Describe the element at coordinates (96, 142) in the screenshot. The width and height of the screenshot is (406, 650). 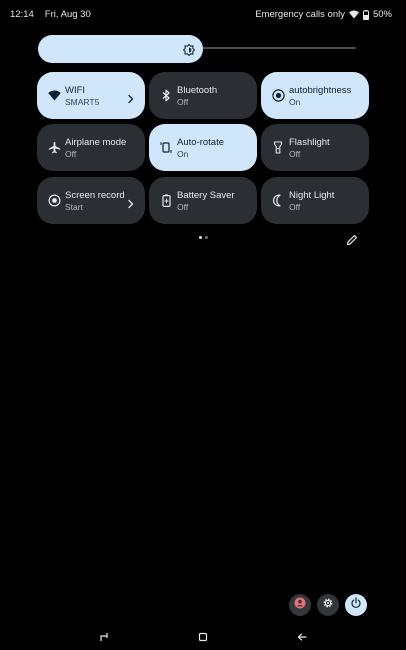
I see `tile-label: Airplane mode` at that location.